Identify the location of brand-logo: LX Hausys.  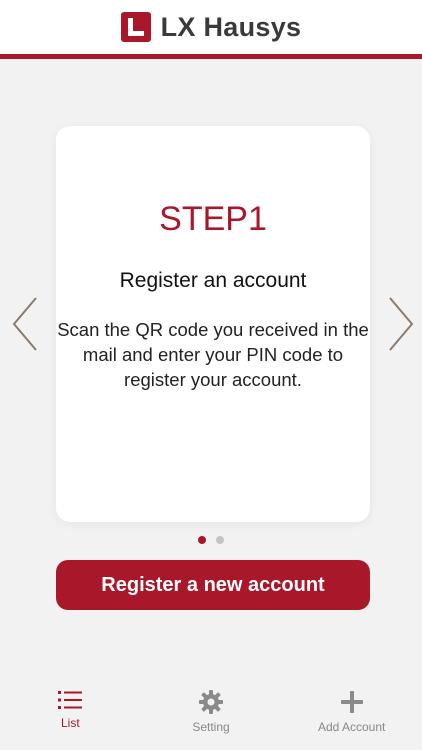
(211, 27).